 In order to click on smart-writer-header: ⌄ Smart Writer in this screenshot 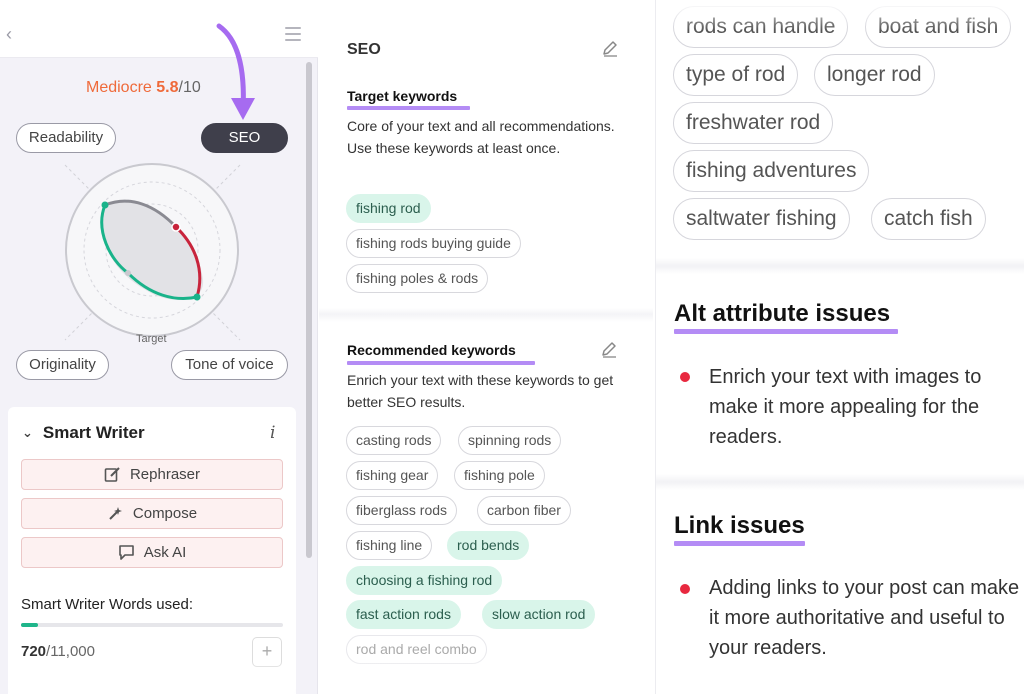, I will do `click(83, 433)`.